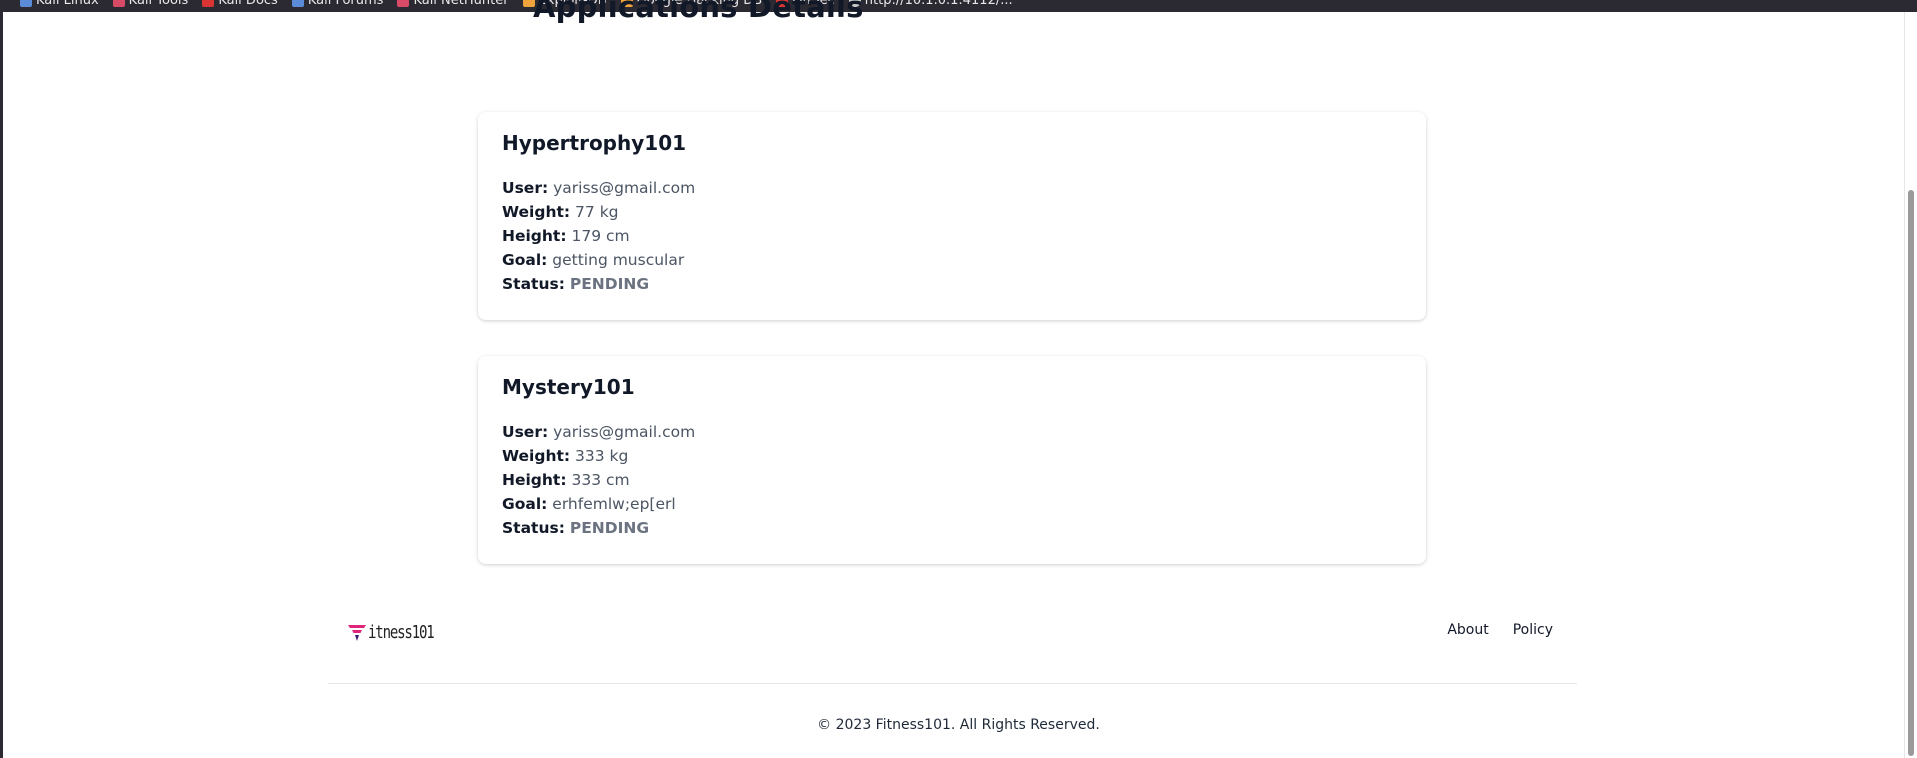 This screenshot has width=1917, height=758. What do you see at coordinates (357, 632) in the screenshot?
I see `fitness-logo-icon` at bounding box center [357, 632].